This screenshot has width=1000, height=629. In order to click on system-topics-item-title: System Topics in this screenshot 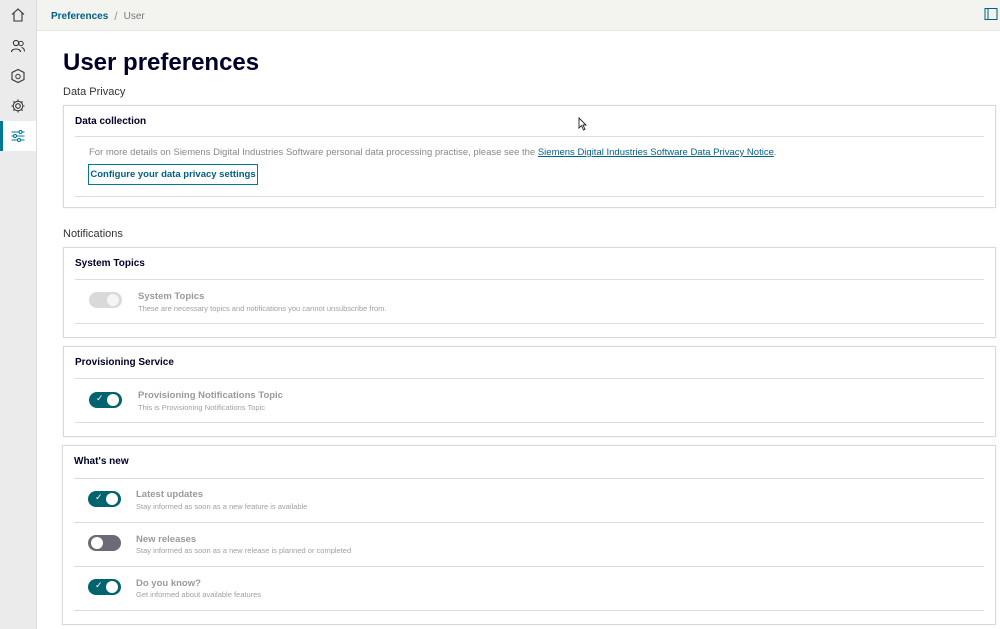, I will do `click(171, 296)`.